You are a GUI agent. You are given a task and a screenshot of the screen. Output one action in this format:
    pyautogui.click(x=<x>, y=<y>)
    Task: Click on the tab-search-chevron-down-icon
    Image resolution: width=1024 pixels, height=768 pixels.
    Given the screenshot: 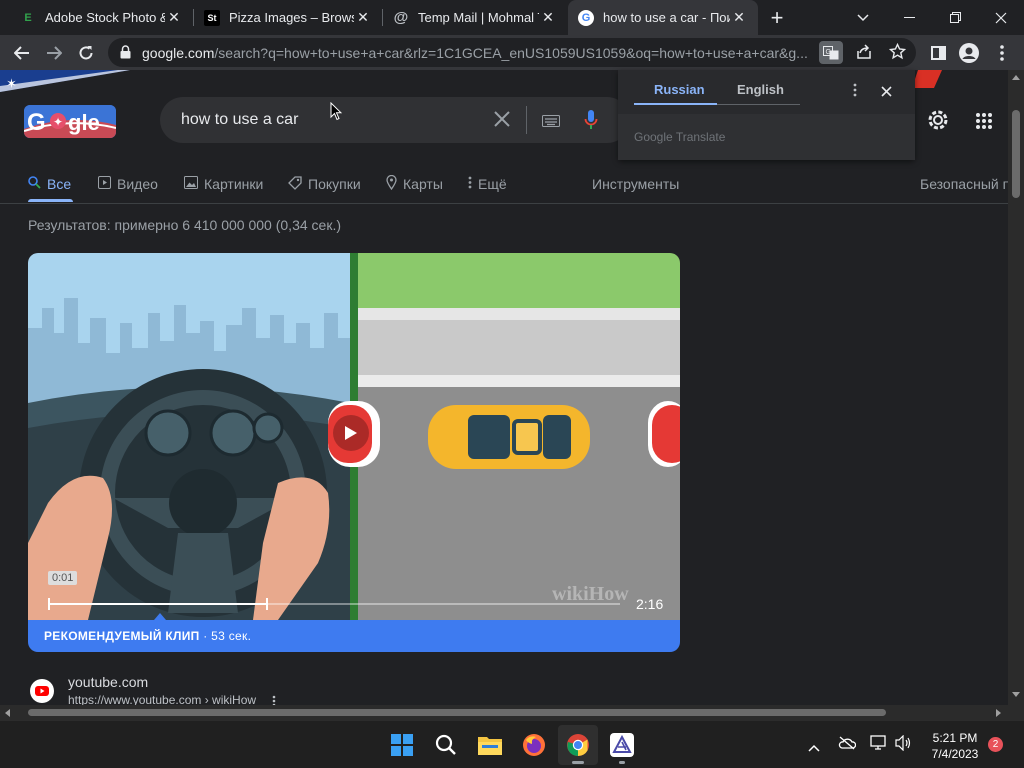 What is the action you would take?
    pyautogui.click(x=863, y=17)
    